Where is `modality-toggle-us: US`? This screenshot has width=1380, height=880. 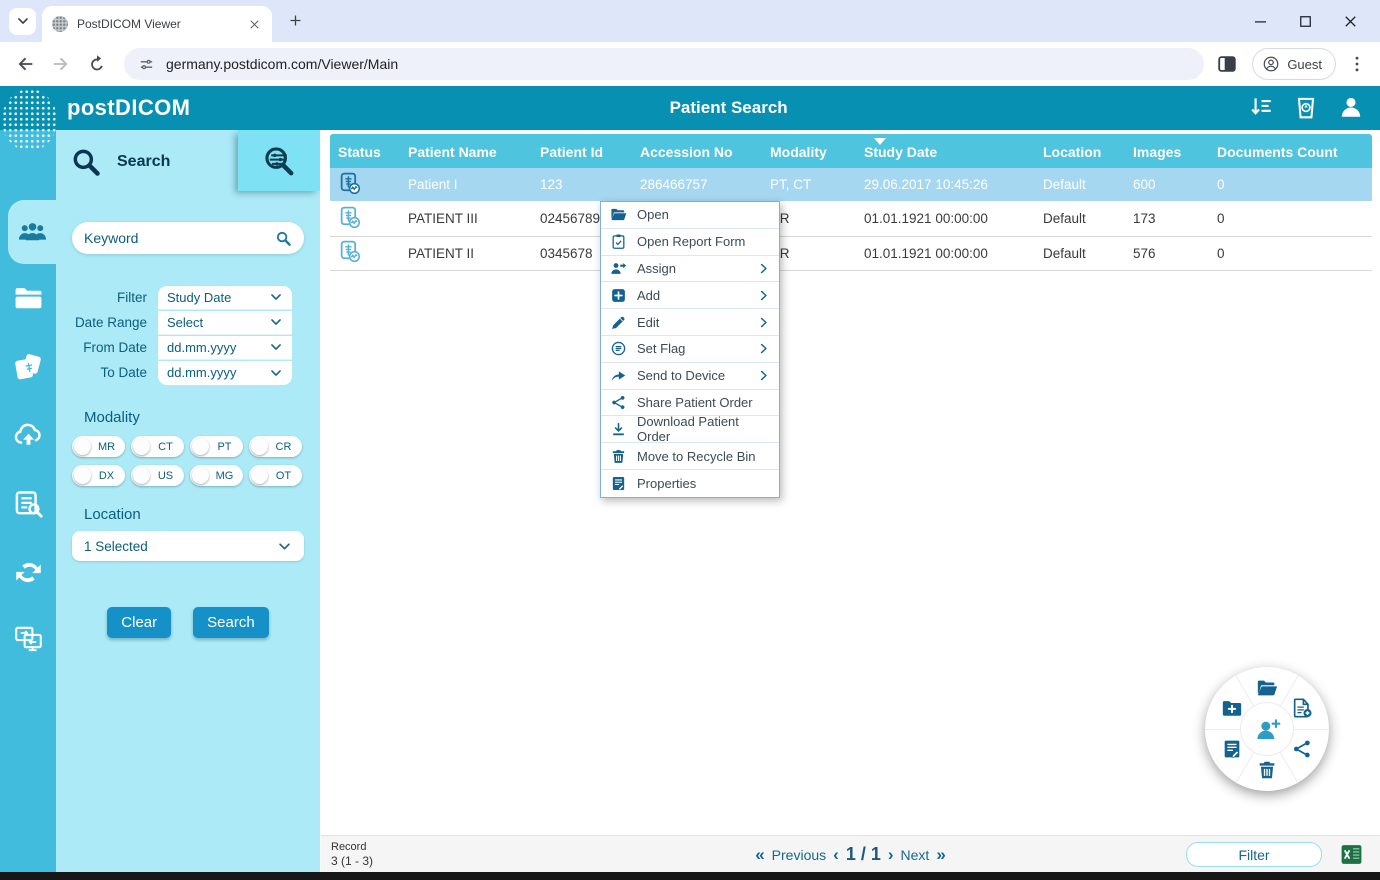
modality-toggle-us: US is located at coordinates (157, 475).